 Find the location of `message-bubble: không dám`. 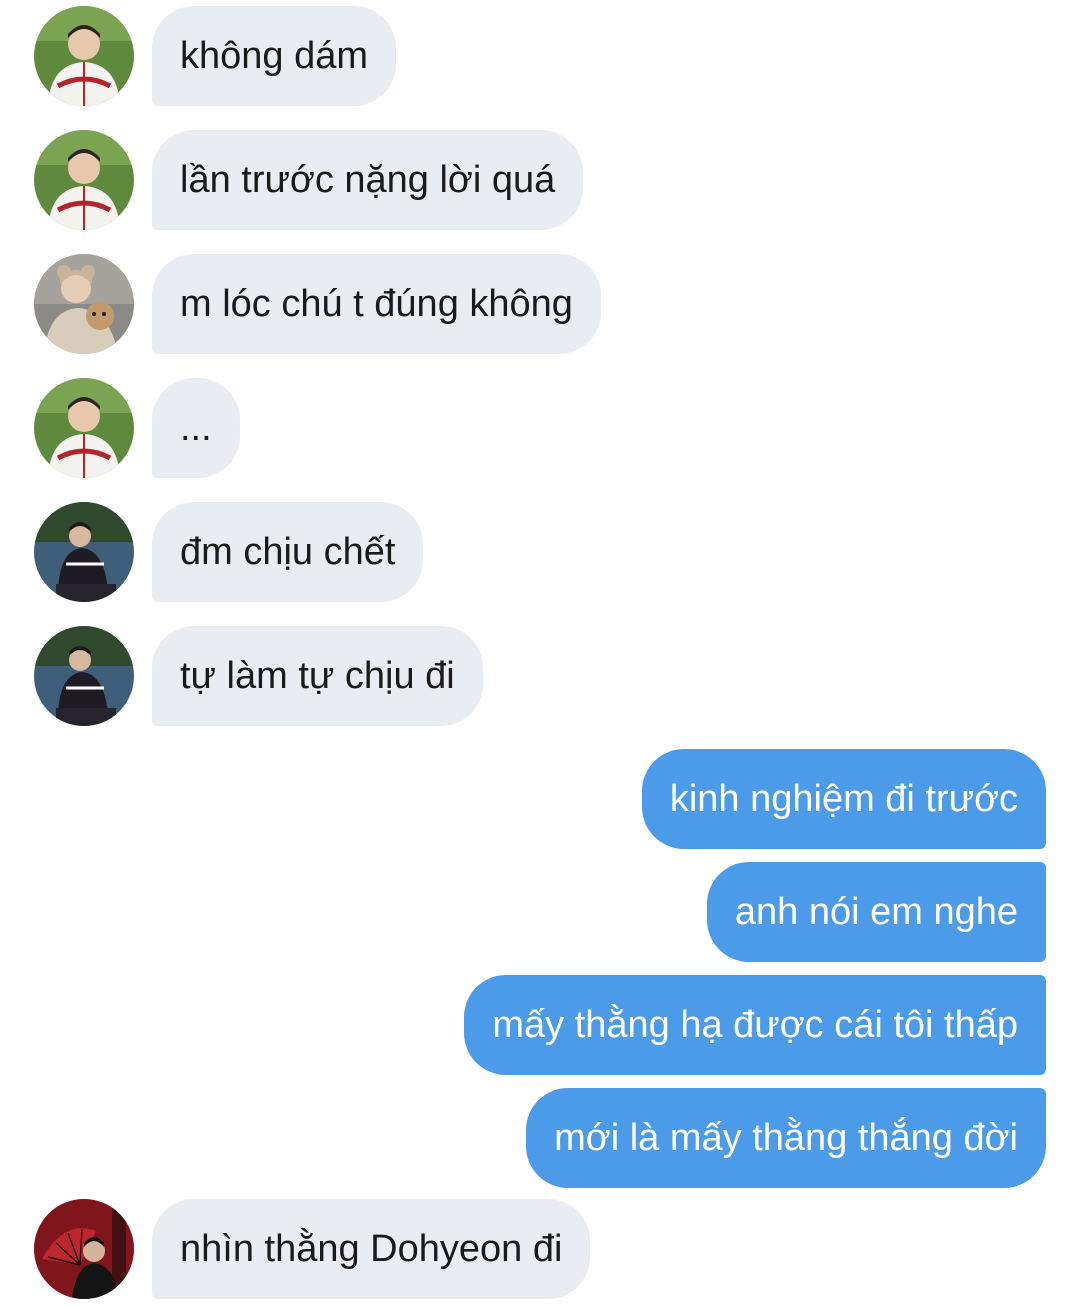

message-bubble: không dám is located at coordinates (274, 56).